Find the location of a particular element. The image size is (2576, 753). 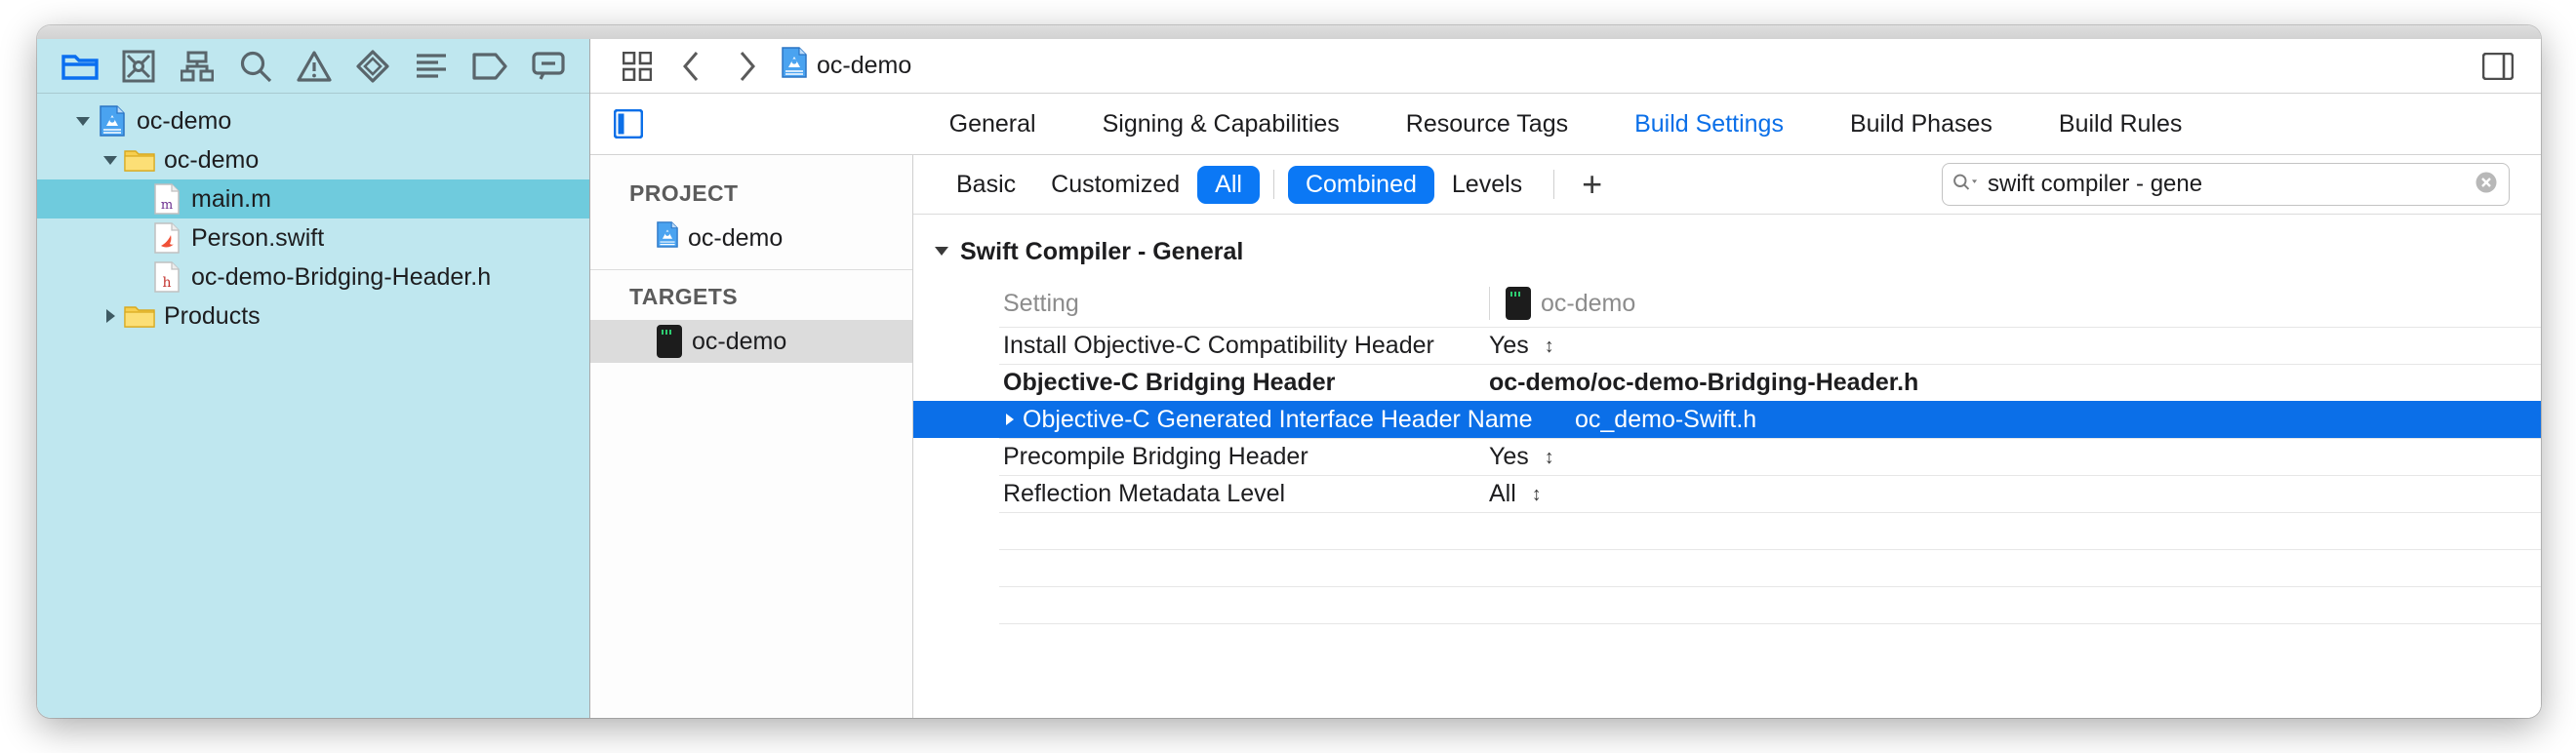

multi-editor-icon is located at coordinates (637, 66).